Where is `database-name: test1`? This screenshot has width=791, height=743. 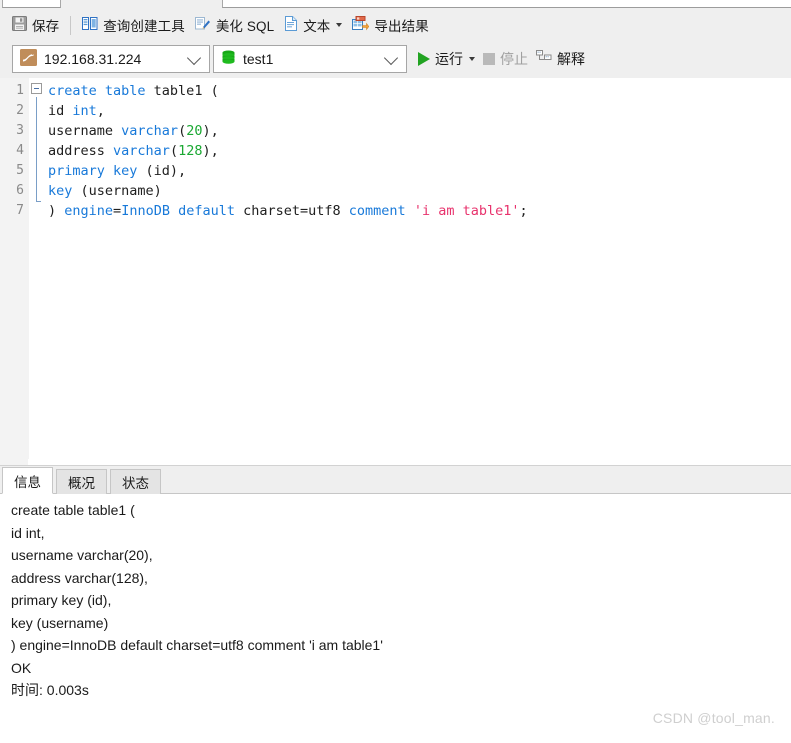
database-name: test1 is located at coordinates (258, 59).